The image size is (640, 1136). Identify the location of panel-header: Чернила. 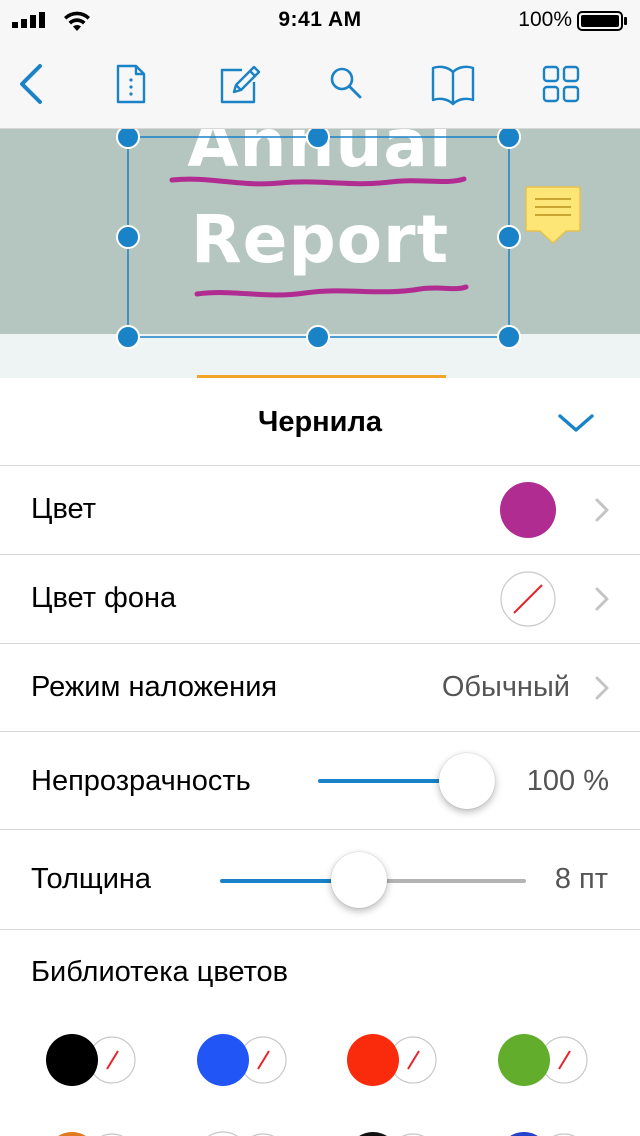
(320, 422).